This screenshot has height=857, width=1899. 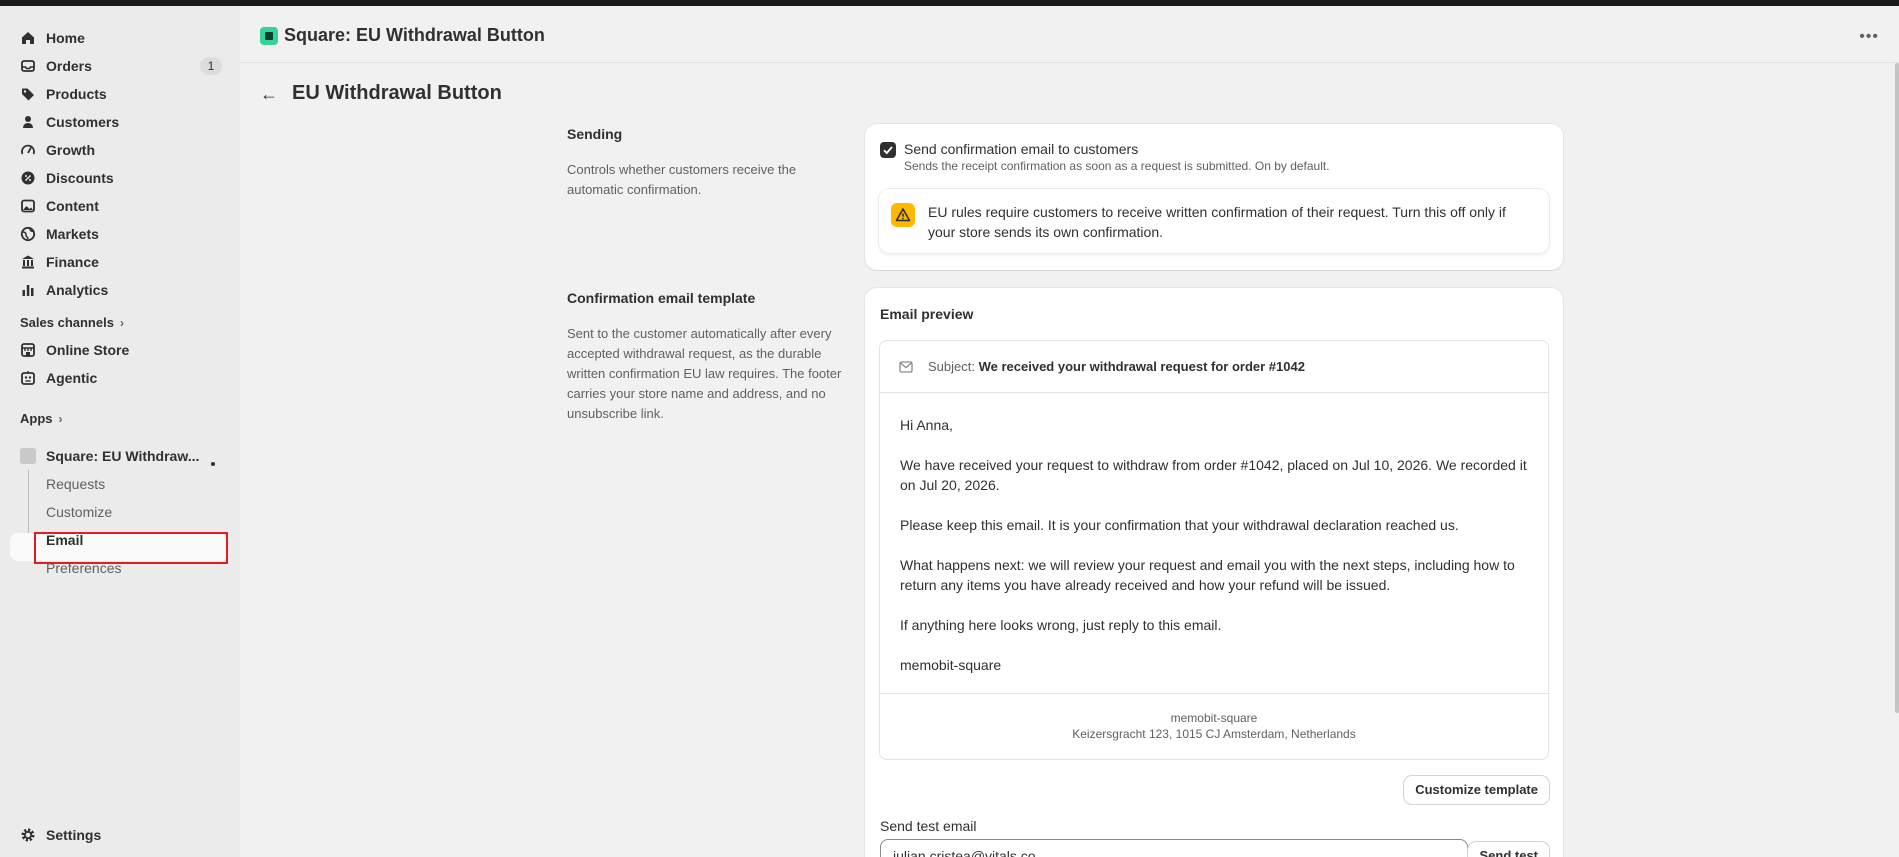 What do you see at coordinates (119, 234) in the screenshot?
I see `sidebar-item-markets: Markets` at bounding box center [119, 234].